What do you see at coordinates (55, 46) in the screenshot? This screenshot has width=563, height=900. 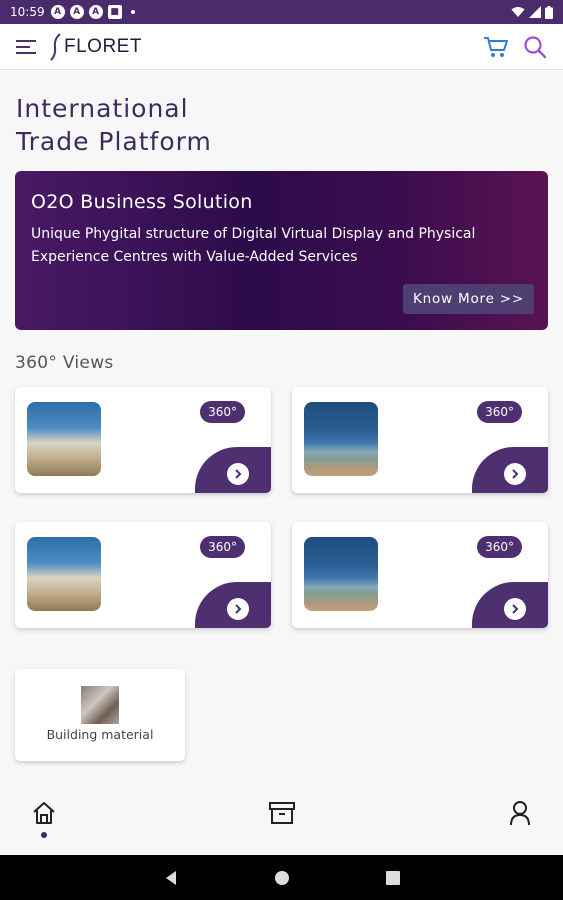 I see `floret-logo-mark` at bounding box center [55, 46].